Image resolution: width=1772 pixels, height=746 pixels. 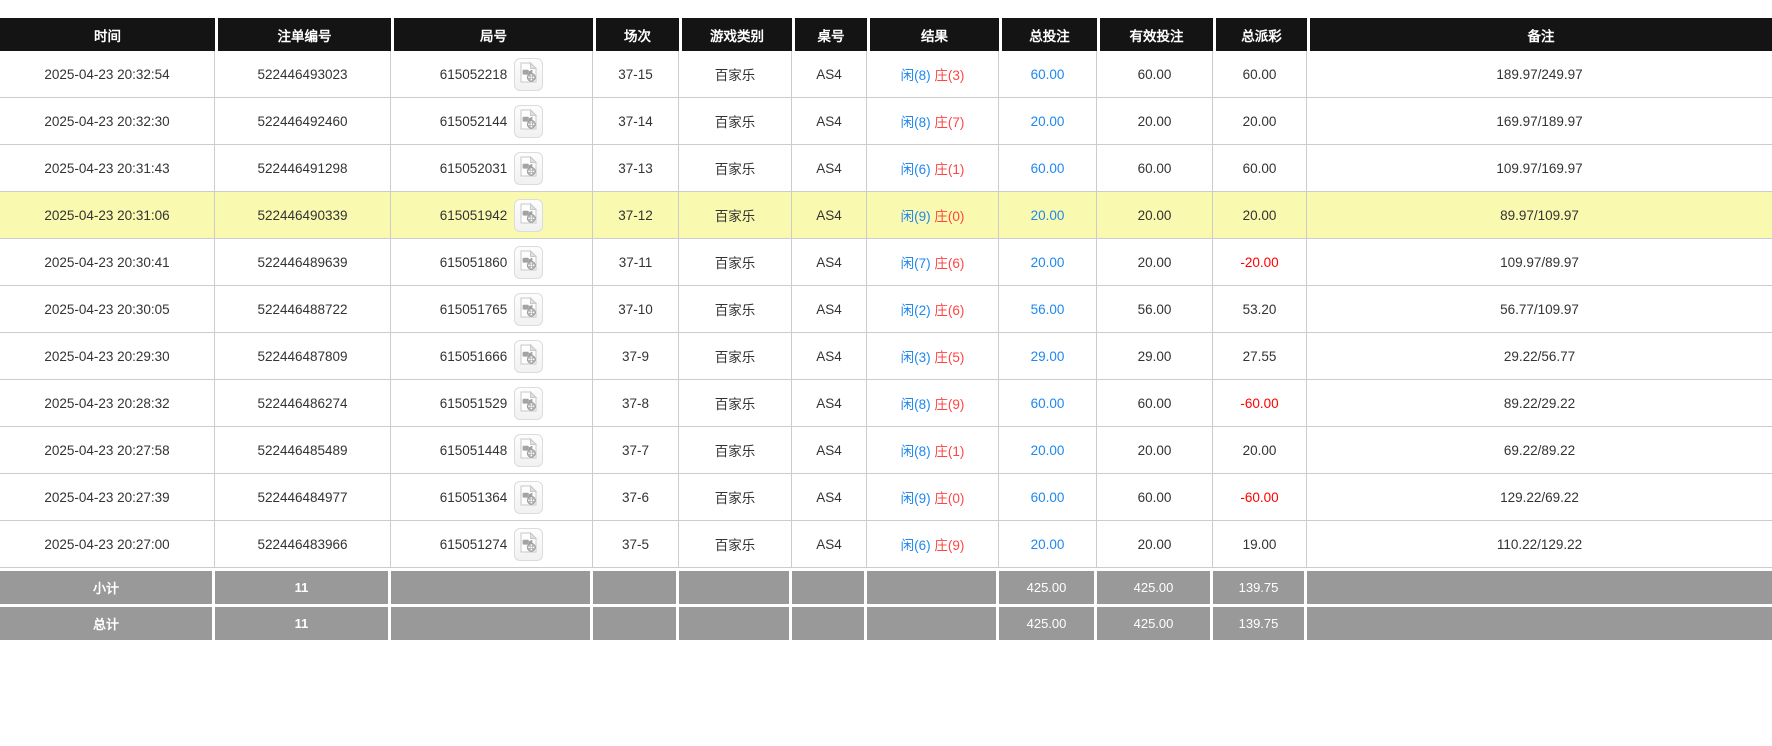 I want to click on cell-result: 闲(3) 庄(5), so click(x=933, y=356).